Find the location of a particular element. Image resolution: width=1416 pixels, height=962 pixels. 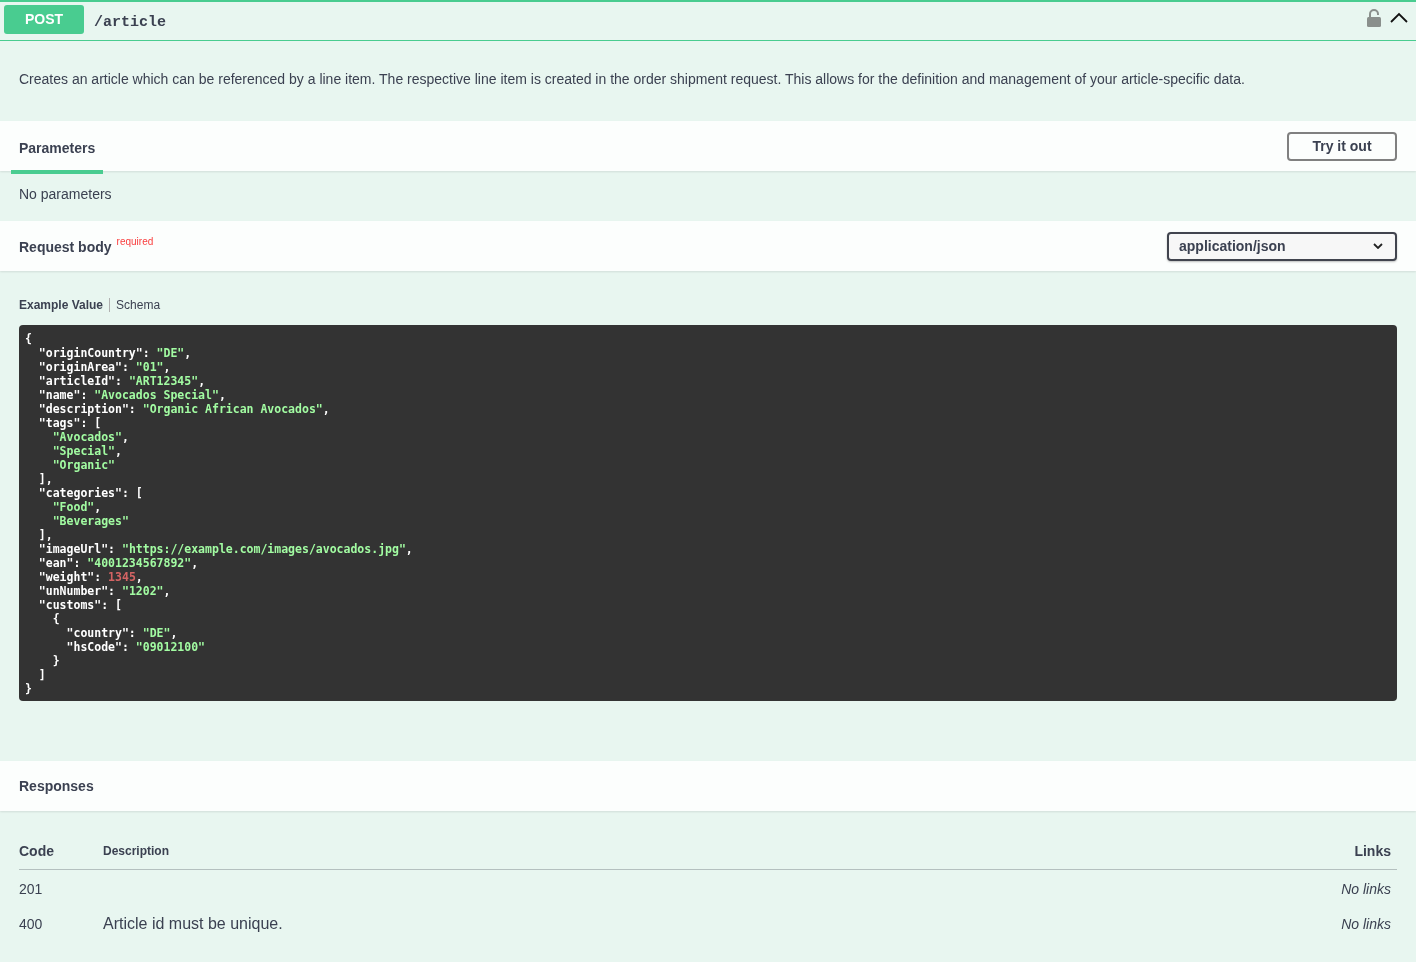

column-header: Code is located at coordinates (36, 851).